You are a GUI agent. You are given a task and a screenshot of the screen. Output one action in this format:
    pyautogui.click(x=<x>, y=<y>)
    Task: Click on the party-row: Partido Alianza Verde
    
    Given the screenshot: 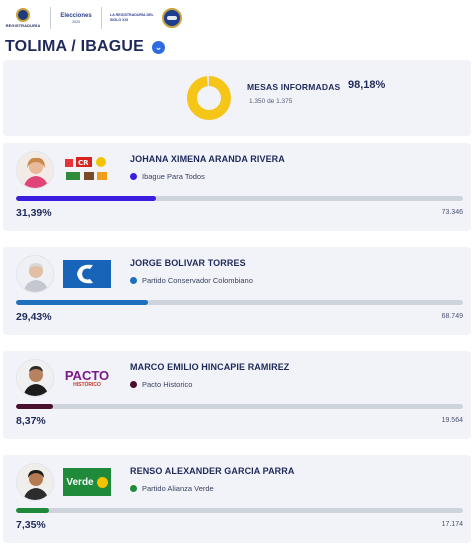 What is the action you would take?
    pyautogui.click(x=172, y=488)
    